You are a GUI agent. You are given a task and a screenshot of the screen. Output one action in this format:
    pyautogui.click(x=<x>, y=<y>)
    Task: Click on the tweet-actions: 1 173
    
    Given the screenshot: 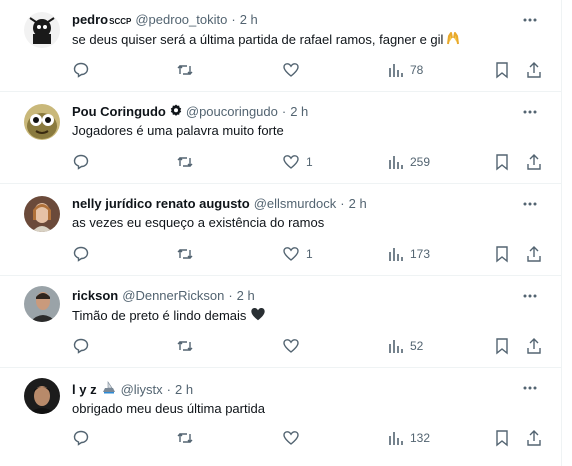 What is the action you would take?
    pyautogui.click(x=281, y=254)
    